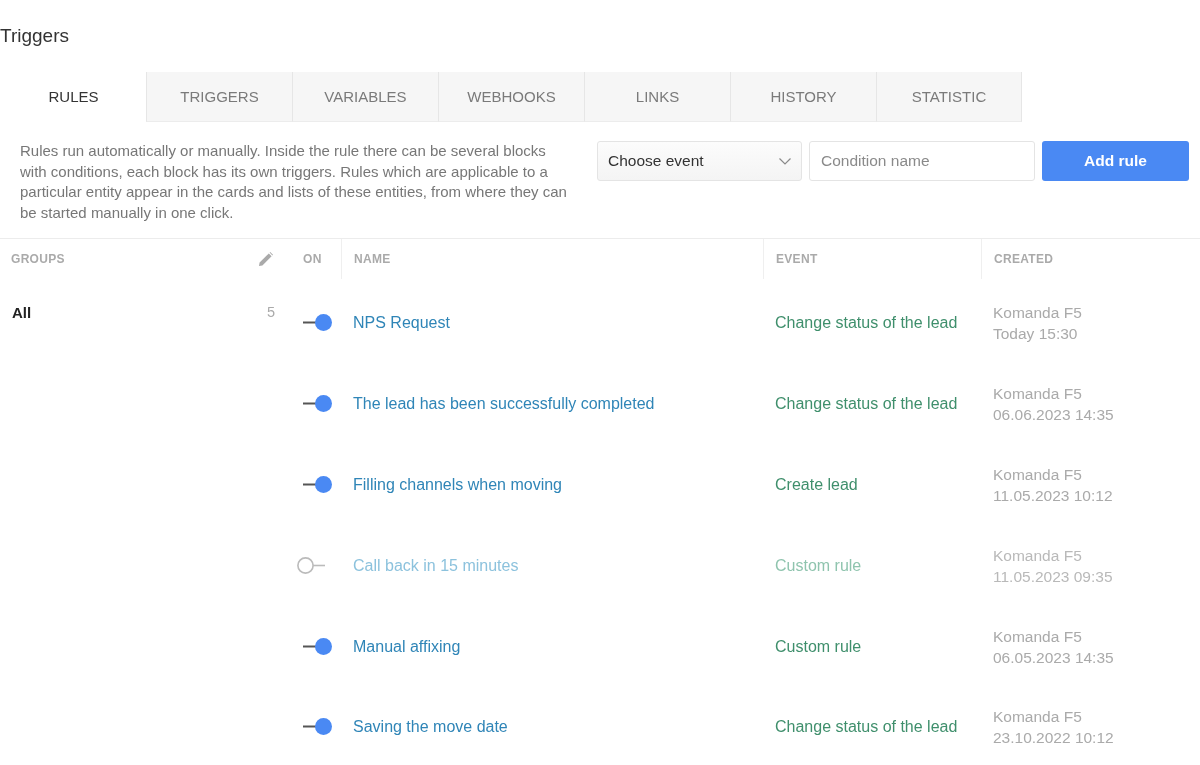 Image resolution: width=1200 pixels, height=765 pixels. I want to click on tab: TRIGGERS, so click(219, 97).